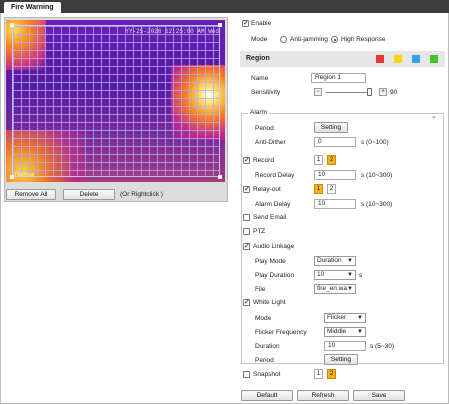  I want to click on ptz-checkbox, so click(246, 231).